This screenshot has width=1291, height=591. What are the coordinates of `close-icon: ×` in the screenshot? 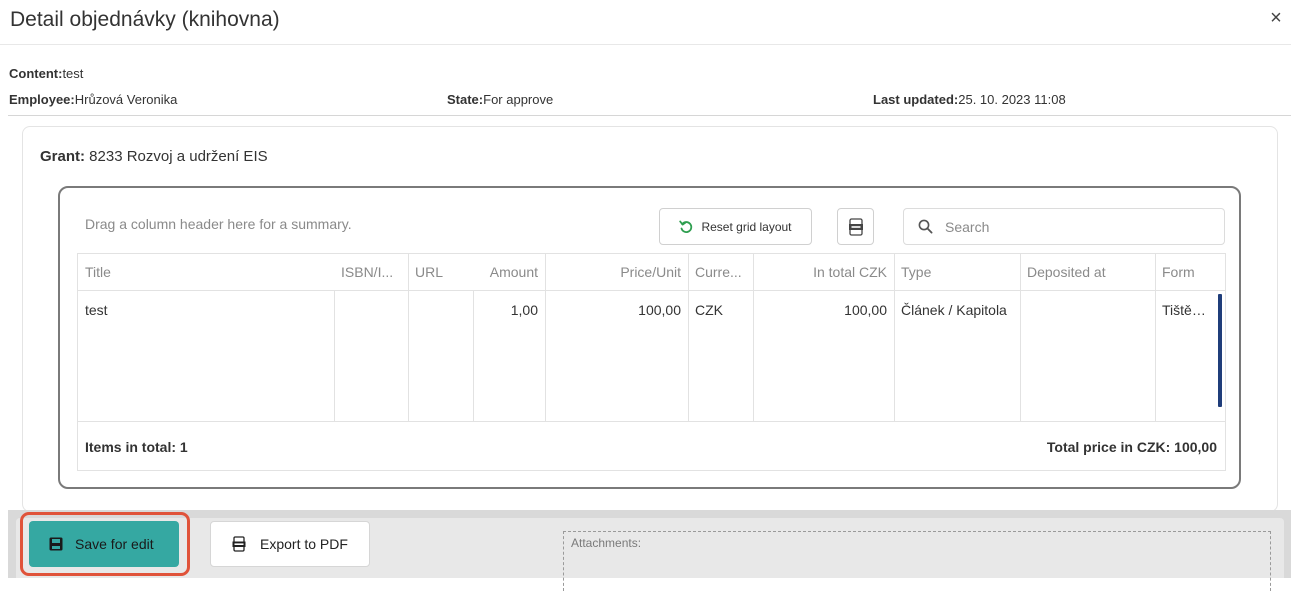 It's located at (1276, 18).